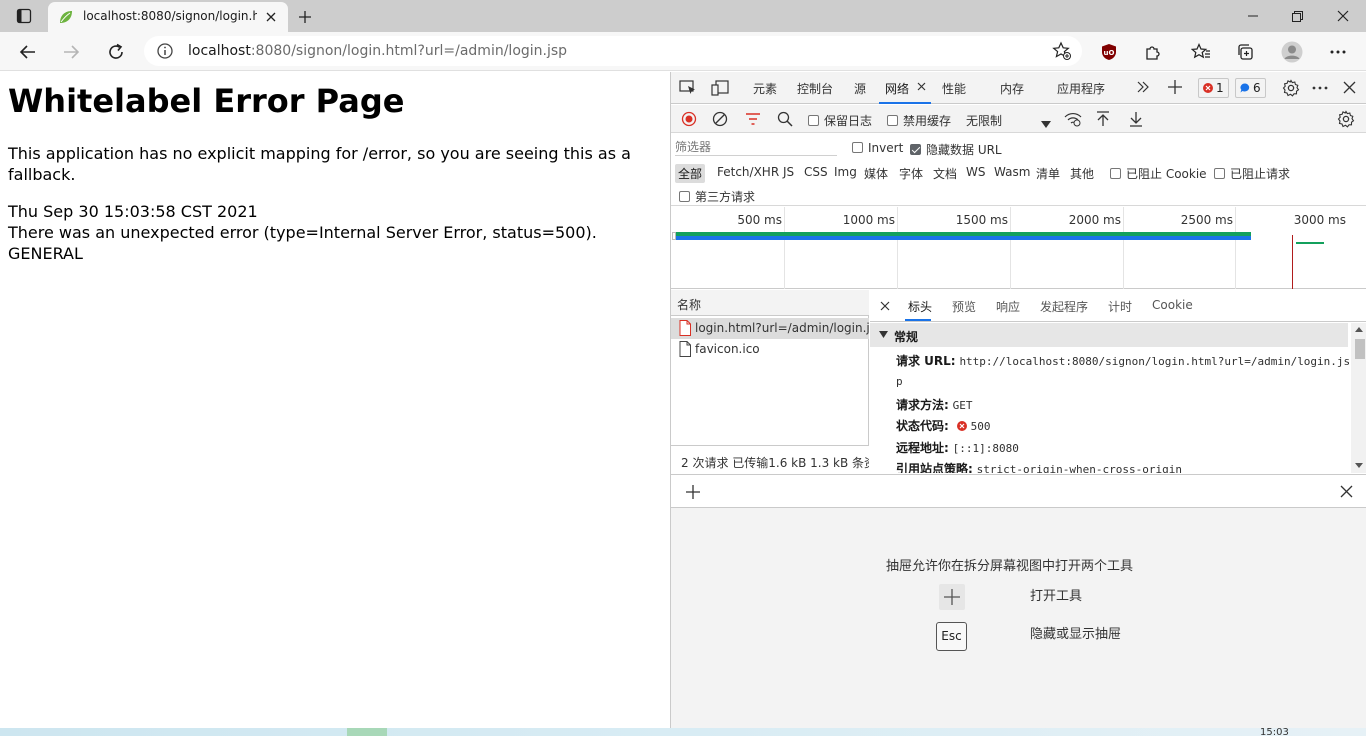 This screenshot has height=736, width=1366. What do you see at coordinates (918, 320) in the screenshot?
I see `active-detail-tab-indicator` at bounding box center [918, 320].